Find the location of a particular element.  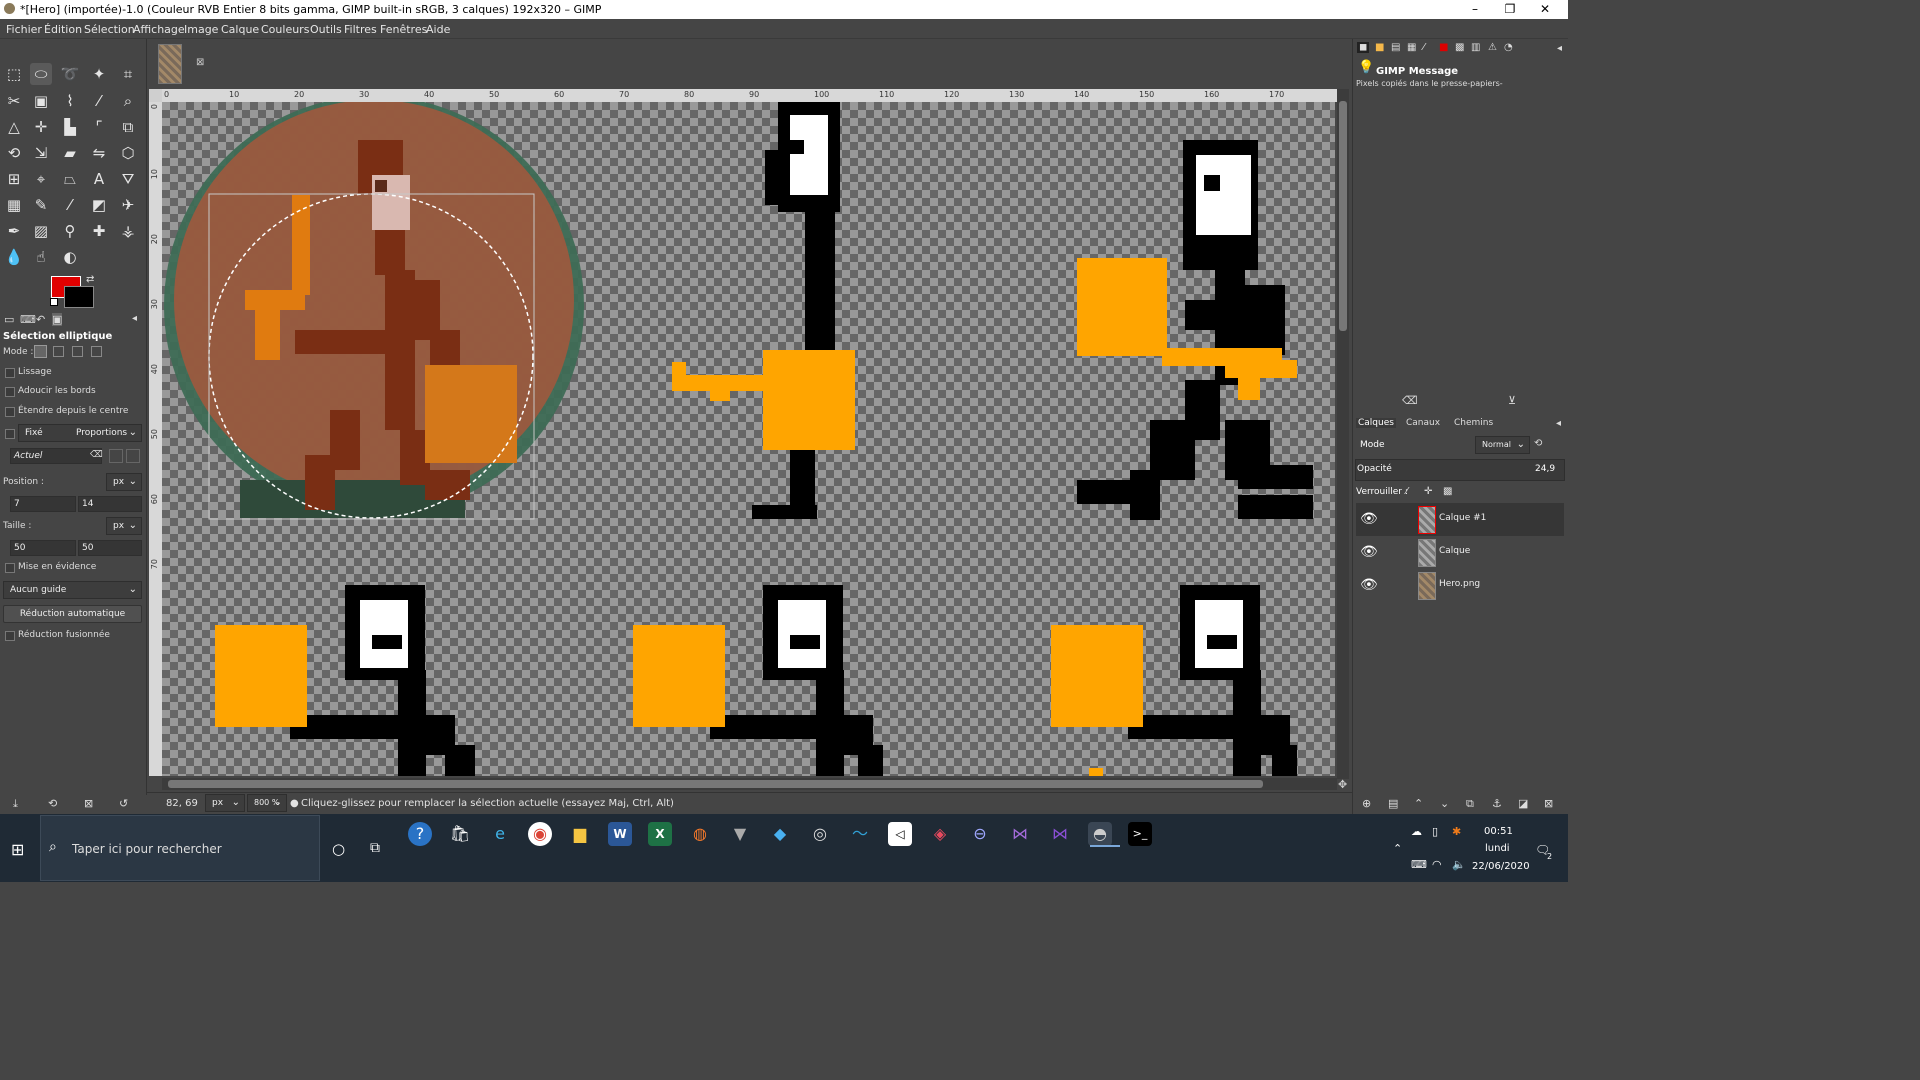

foreground-select-icon: ▣ is located at coordinates (41, 101).